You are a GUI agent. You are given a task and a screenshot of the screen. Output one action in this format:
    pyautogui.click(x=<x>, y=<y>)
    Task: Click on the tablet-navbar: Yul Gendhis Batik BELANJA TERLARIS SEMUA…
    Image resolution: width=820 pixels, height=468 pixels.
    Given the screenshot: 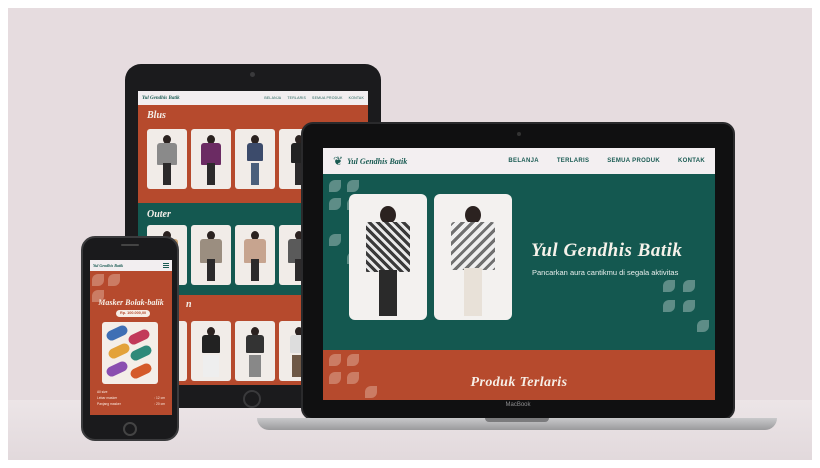 What is the action you would take?
    pyautogui.click(x=253, y=98)
    